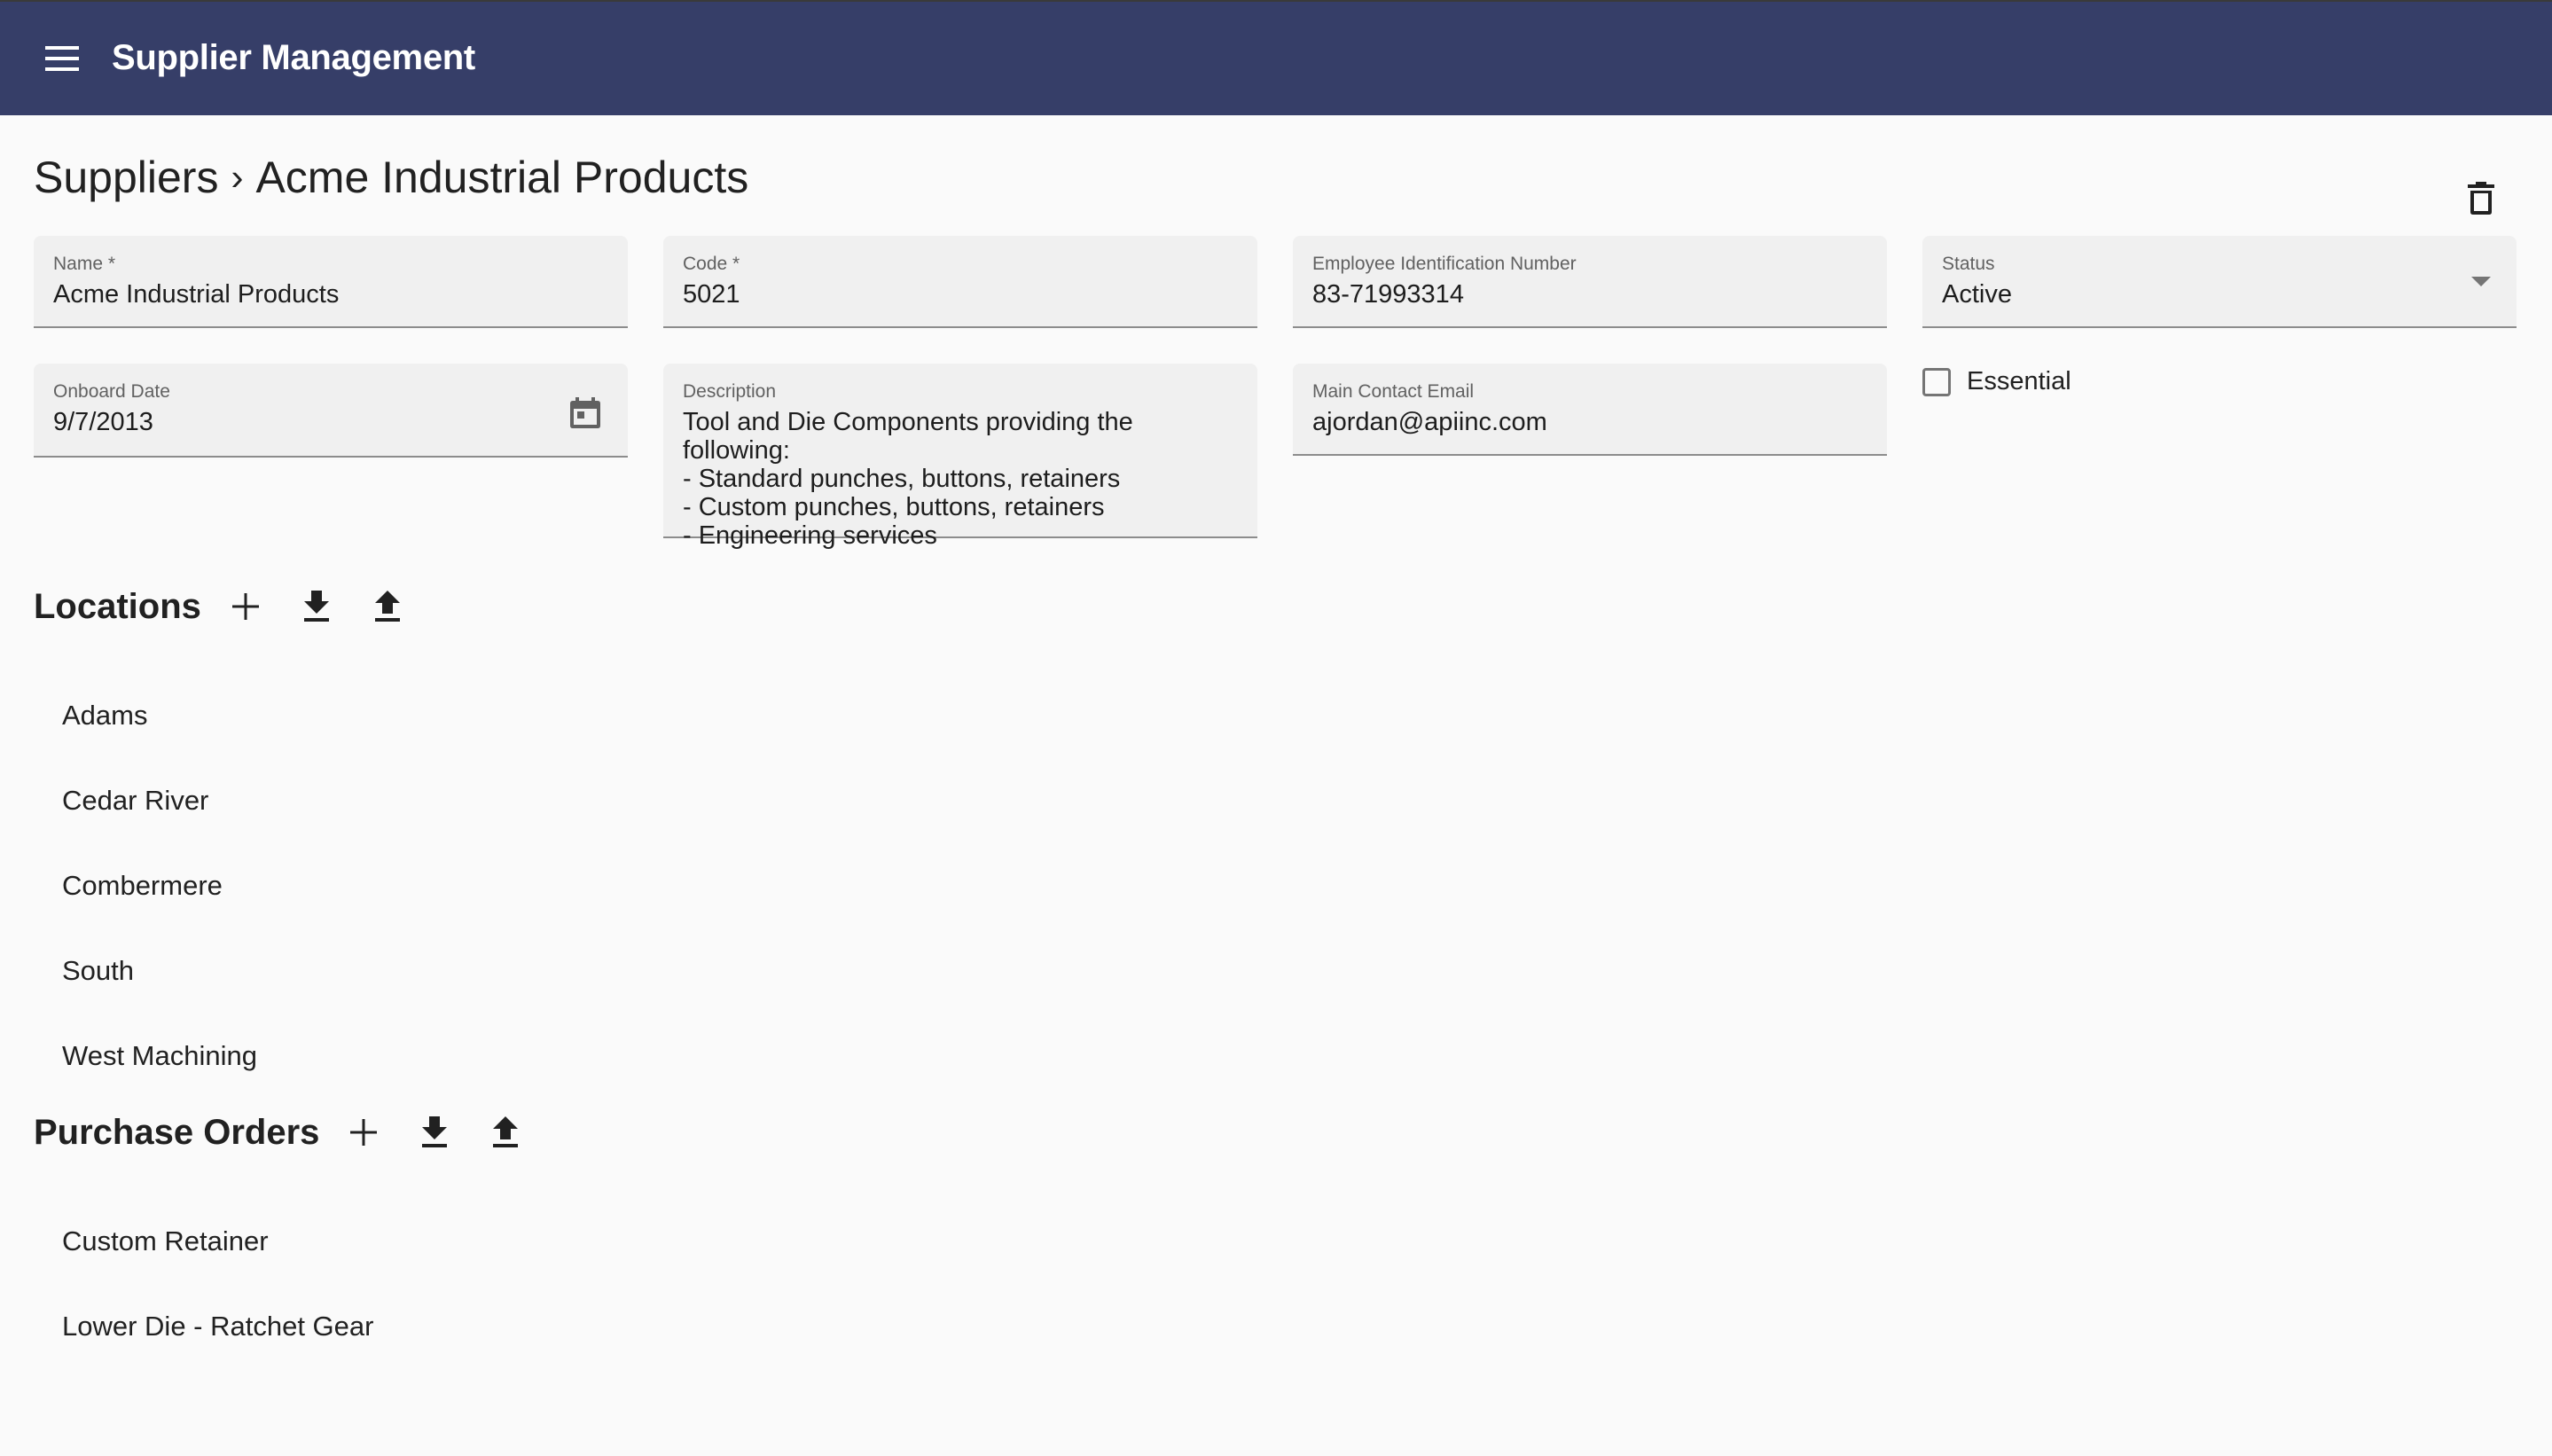  I want to click on name-field: Name * Acme Industrial Products, so click(331, 282).